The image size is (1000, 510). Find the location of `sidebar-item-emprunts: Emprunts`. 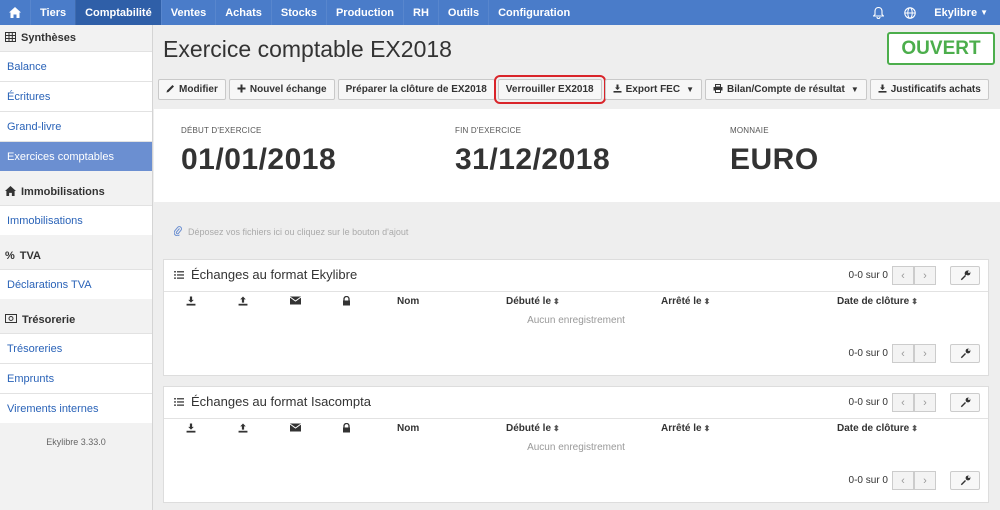

sidebar-item-emprunts: Emprunts is located at coordinates (76, 378).